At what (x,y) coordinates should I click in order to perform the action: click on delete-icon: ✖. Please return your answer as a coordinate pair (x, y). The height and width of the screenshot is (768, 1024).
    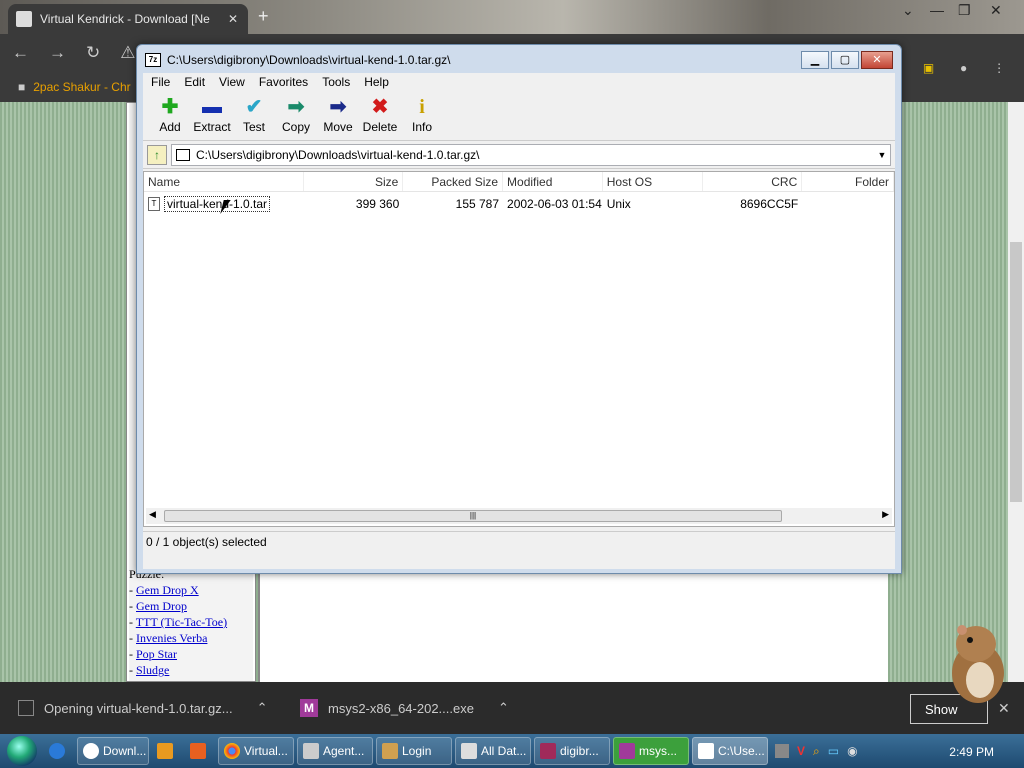
    Looking at the image, I should click on (380, 107).